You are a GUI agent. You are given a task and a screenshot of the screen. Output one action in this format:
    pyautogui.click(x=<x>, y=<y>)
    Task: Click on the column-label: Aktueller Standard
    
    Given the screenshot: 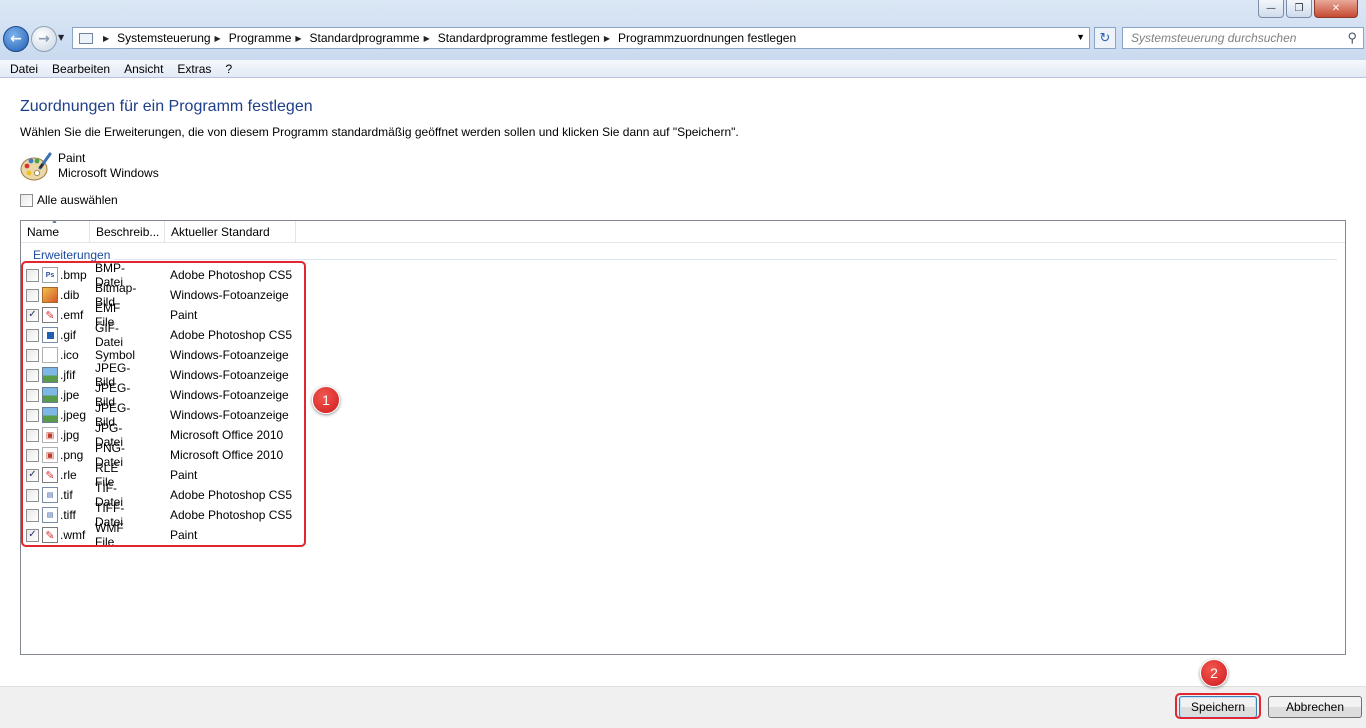 What is the action you would take?
    pyautogui.click(x=220, y=232)
    